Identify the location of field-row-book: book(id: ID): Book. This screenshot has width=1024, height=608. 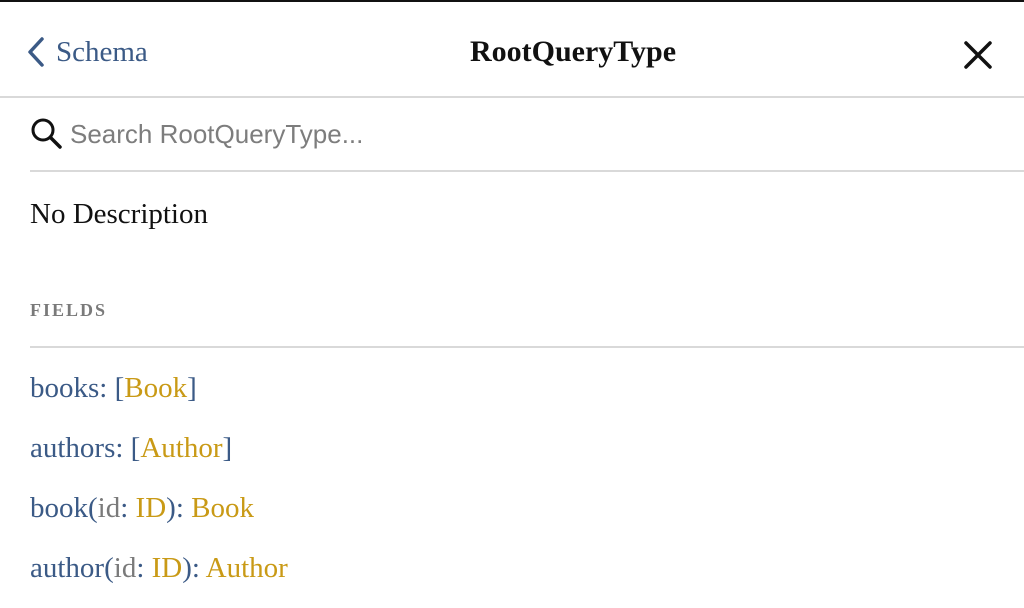
(159, 518).